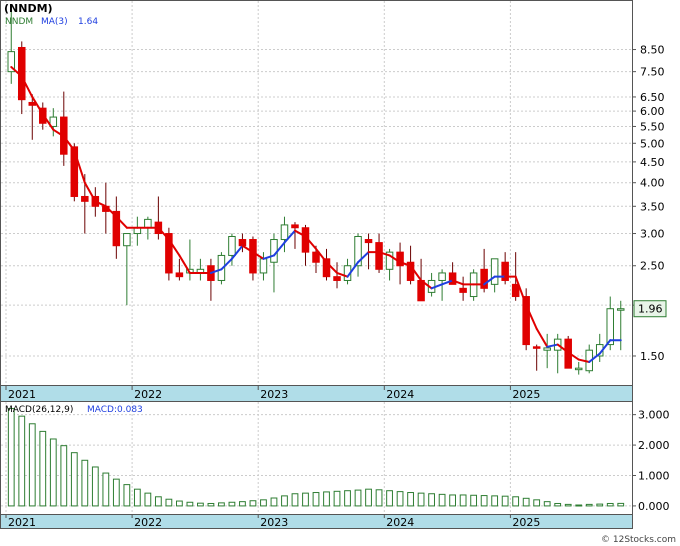 Image resolution: width=680 pixels, height=546 pixels. Describe the element at coordinates (28, 8) in the screenshot. I see `chart-title: (NNDM)` at that location.